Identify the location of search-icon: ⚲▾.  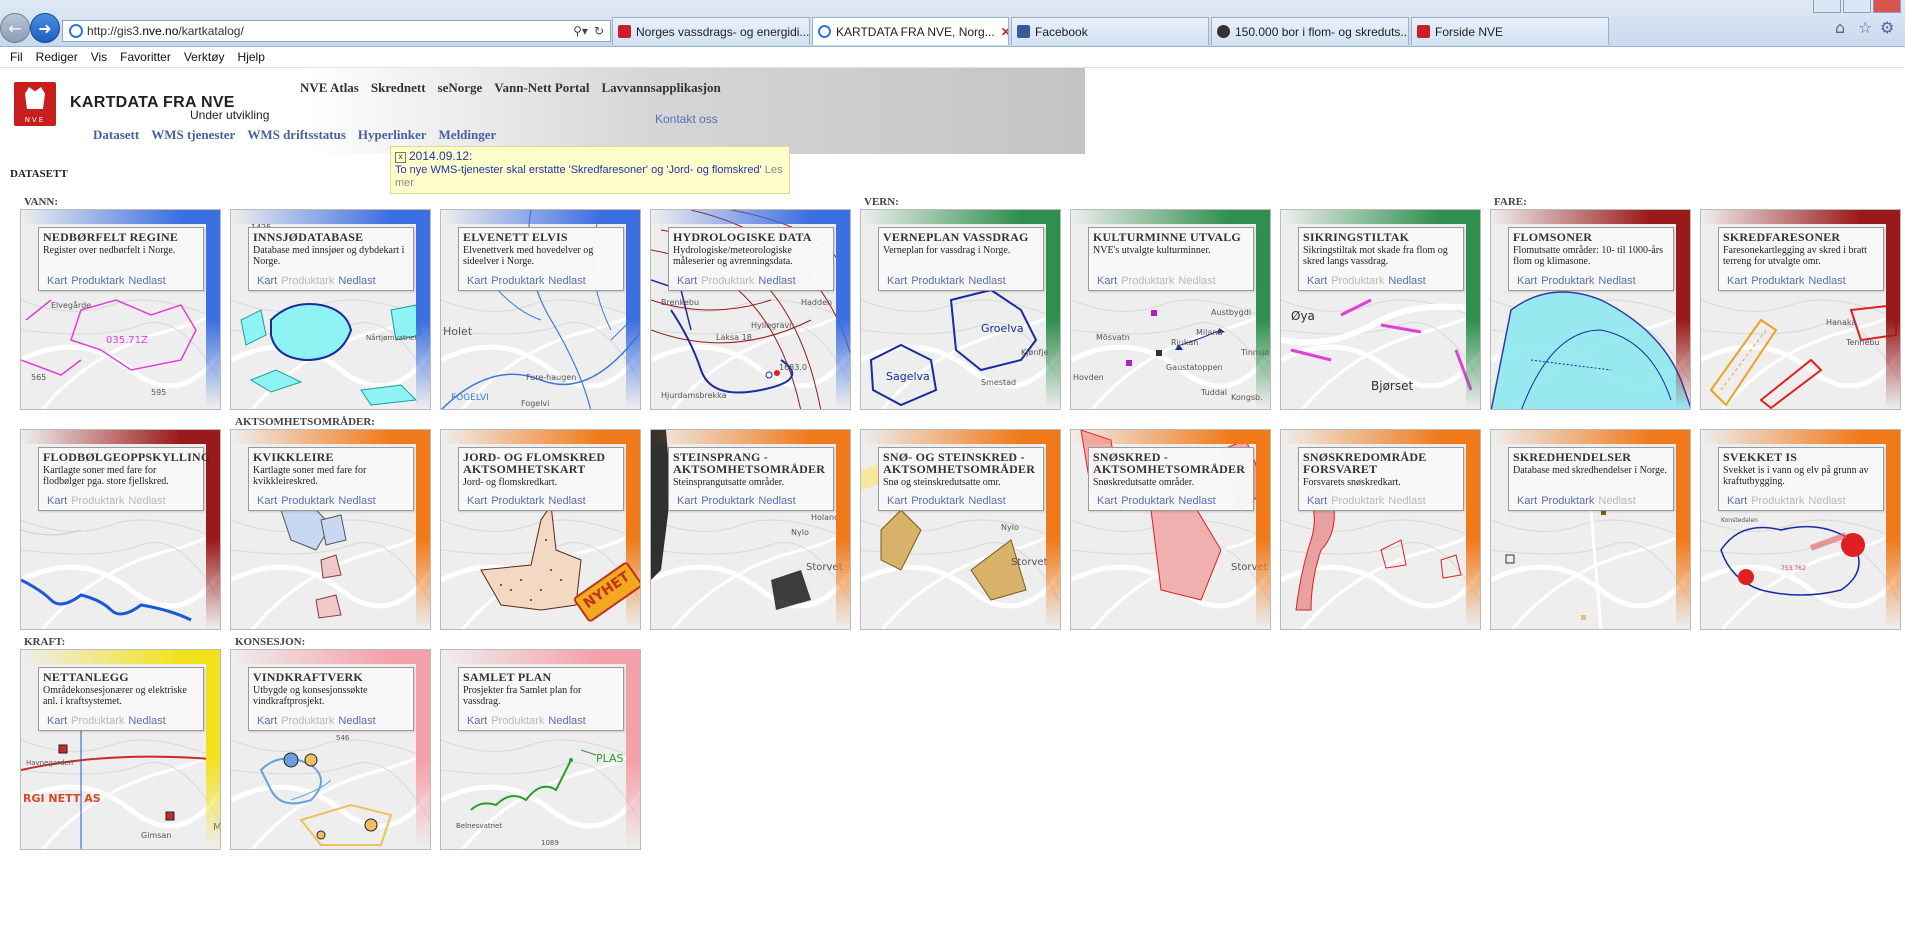
(580, 31).